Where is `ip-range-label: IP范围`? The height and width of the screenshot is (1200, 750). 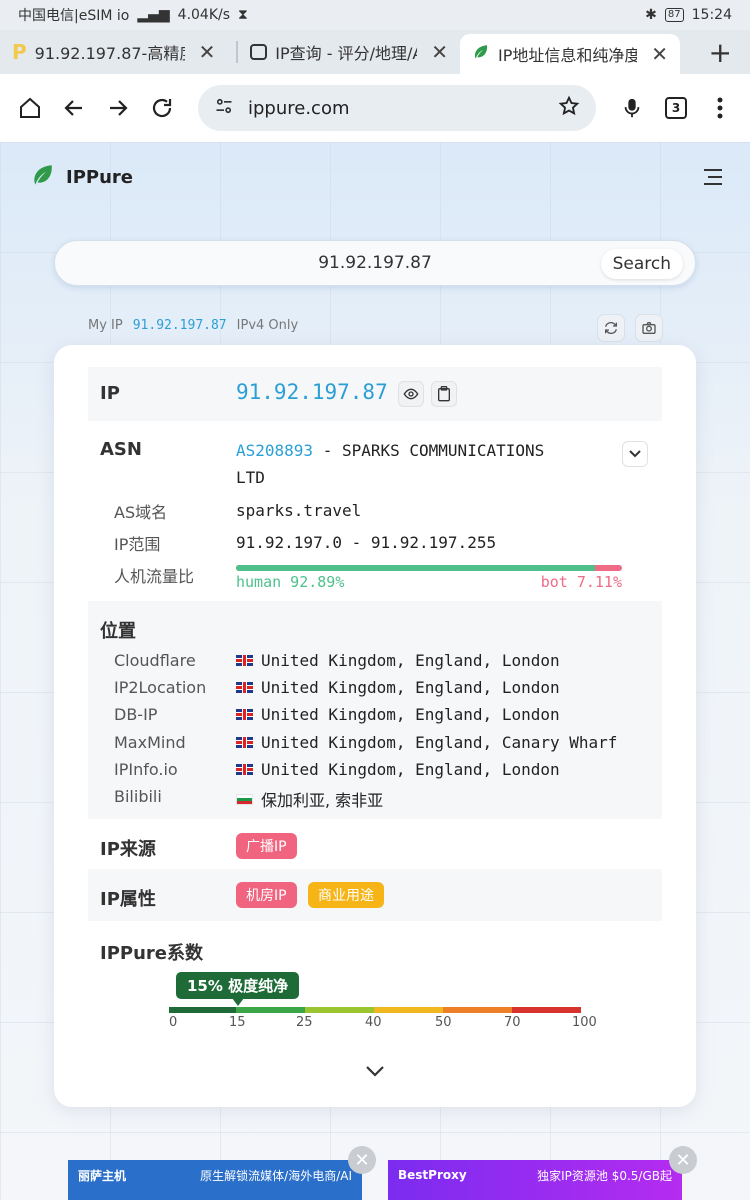 ip-range-label: IP范围 is located at coordinates (137, 544).